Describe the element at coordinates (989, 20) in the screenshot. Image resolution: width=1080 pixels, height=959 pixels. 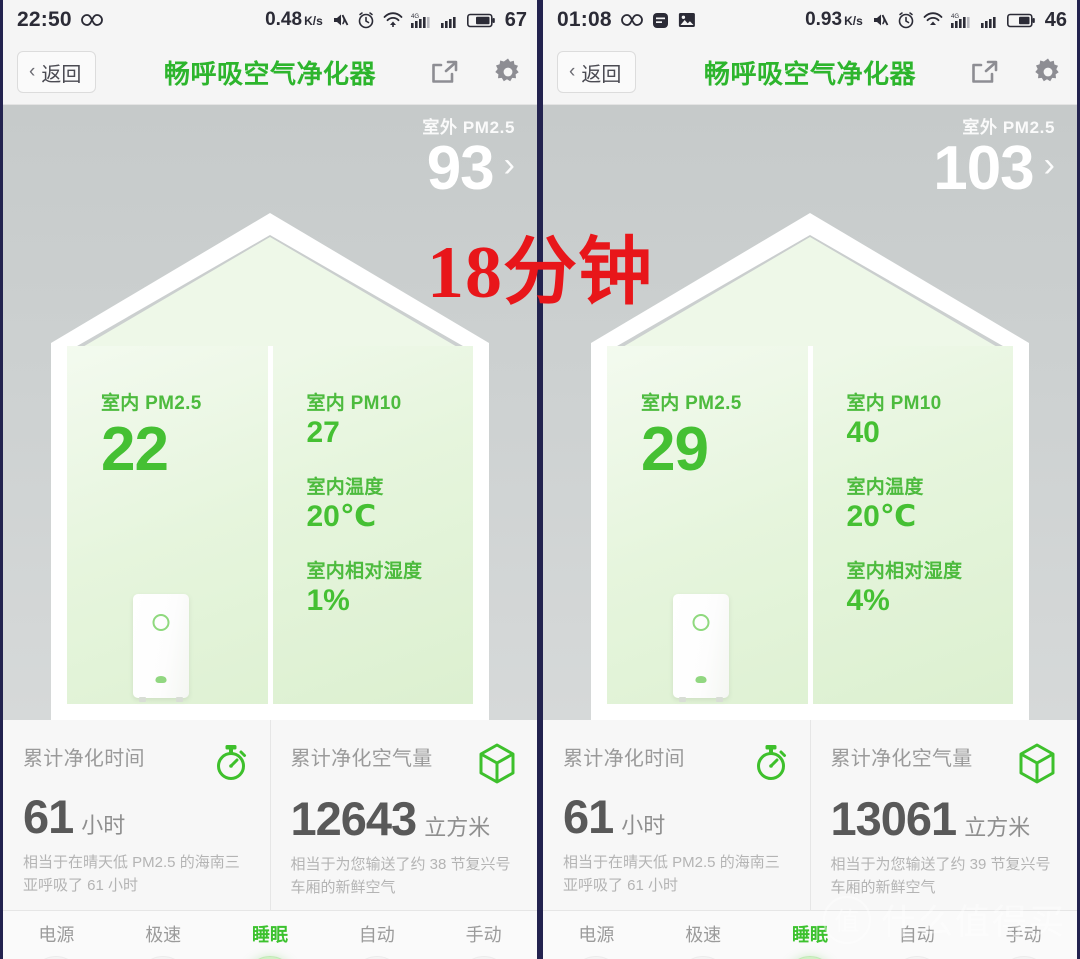
I see `signal-icon` at that location.